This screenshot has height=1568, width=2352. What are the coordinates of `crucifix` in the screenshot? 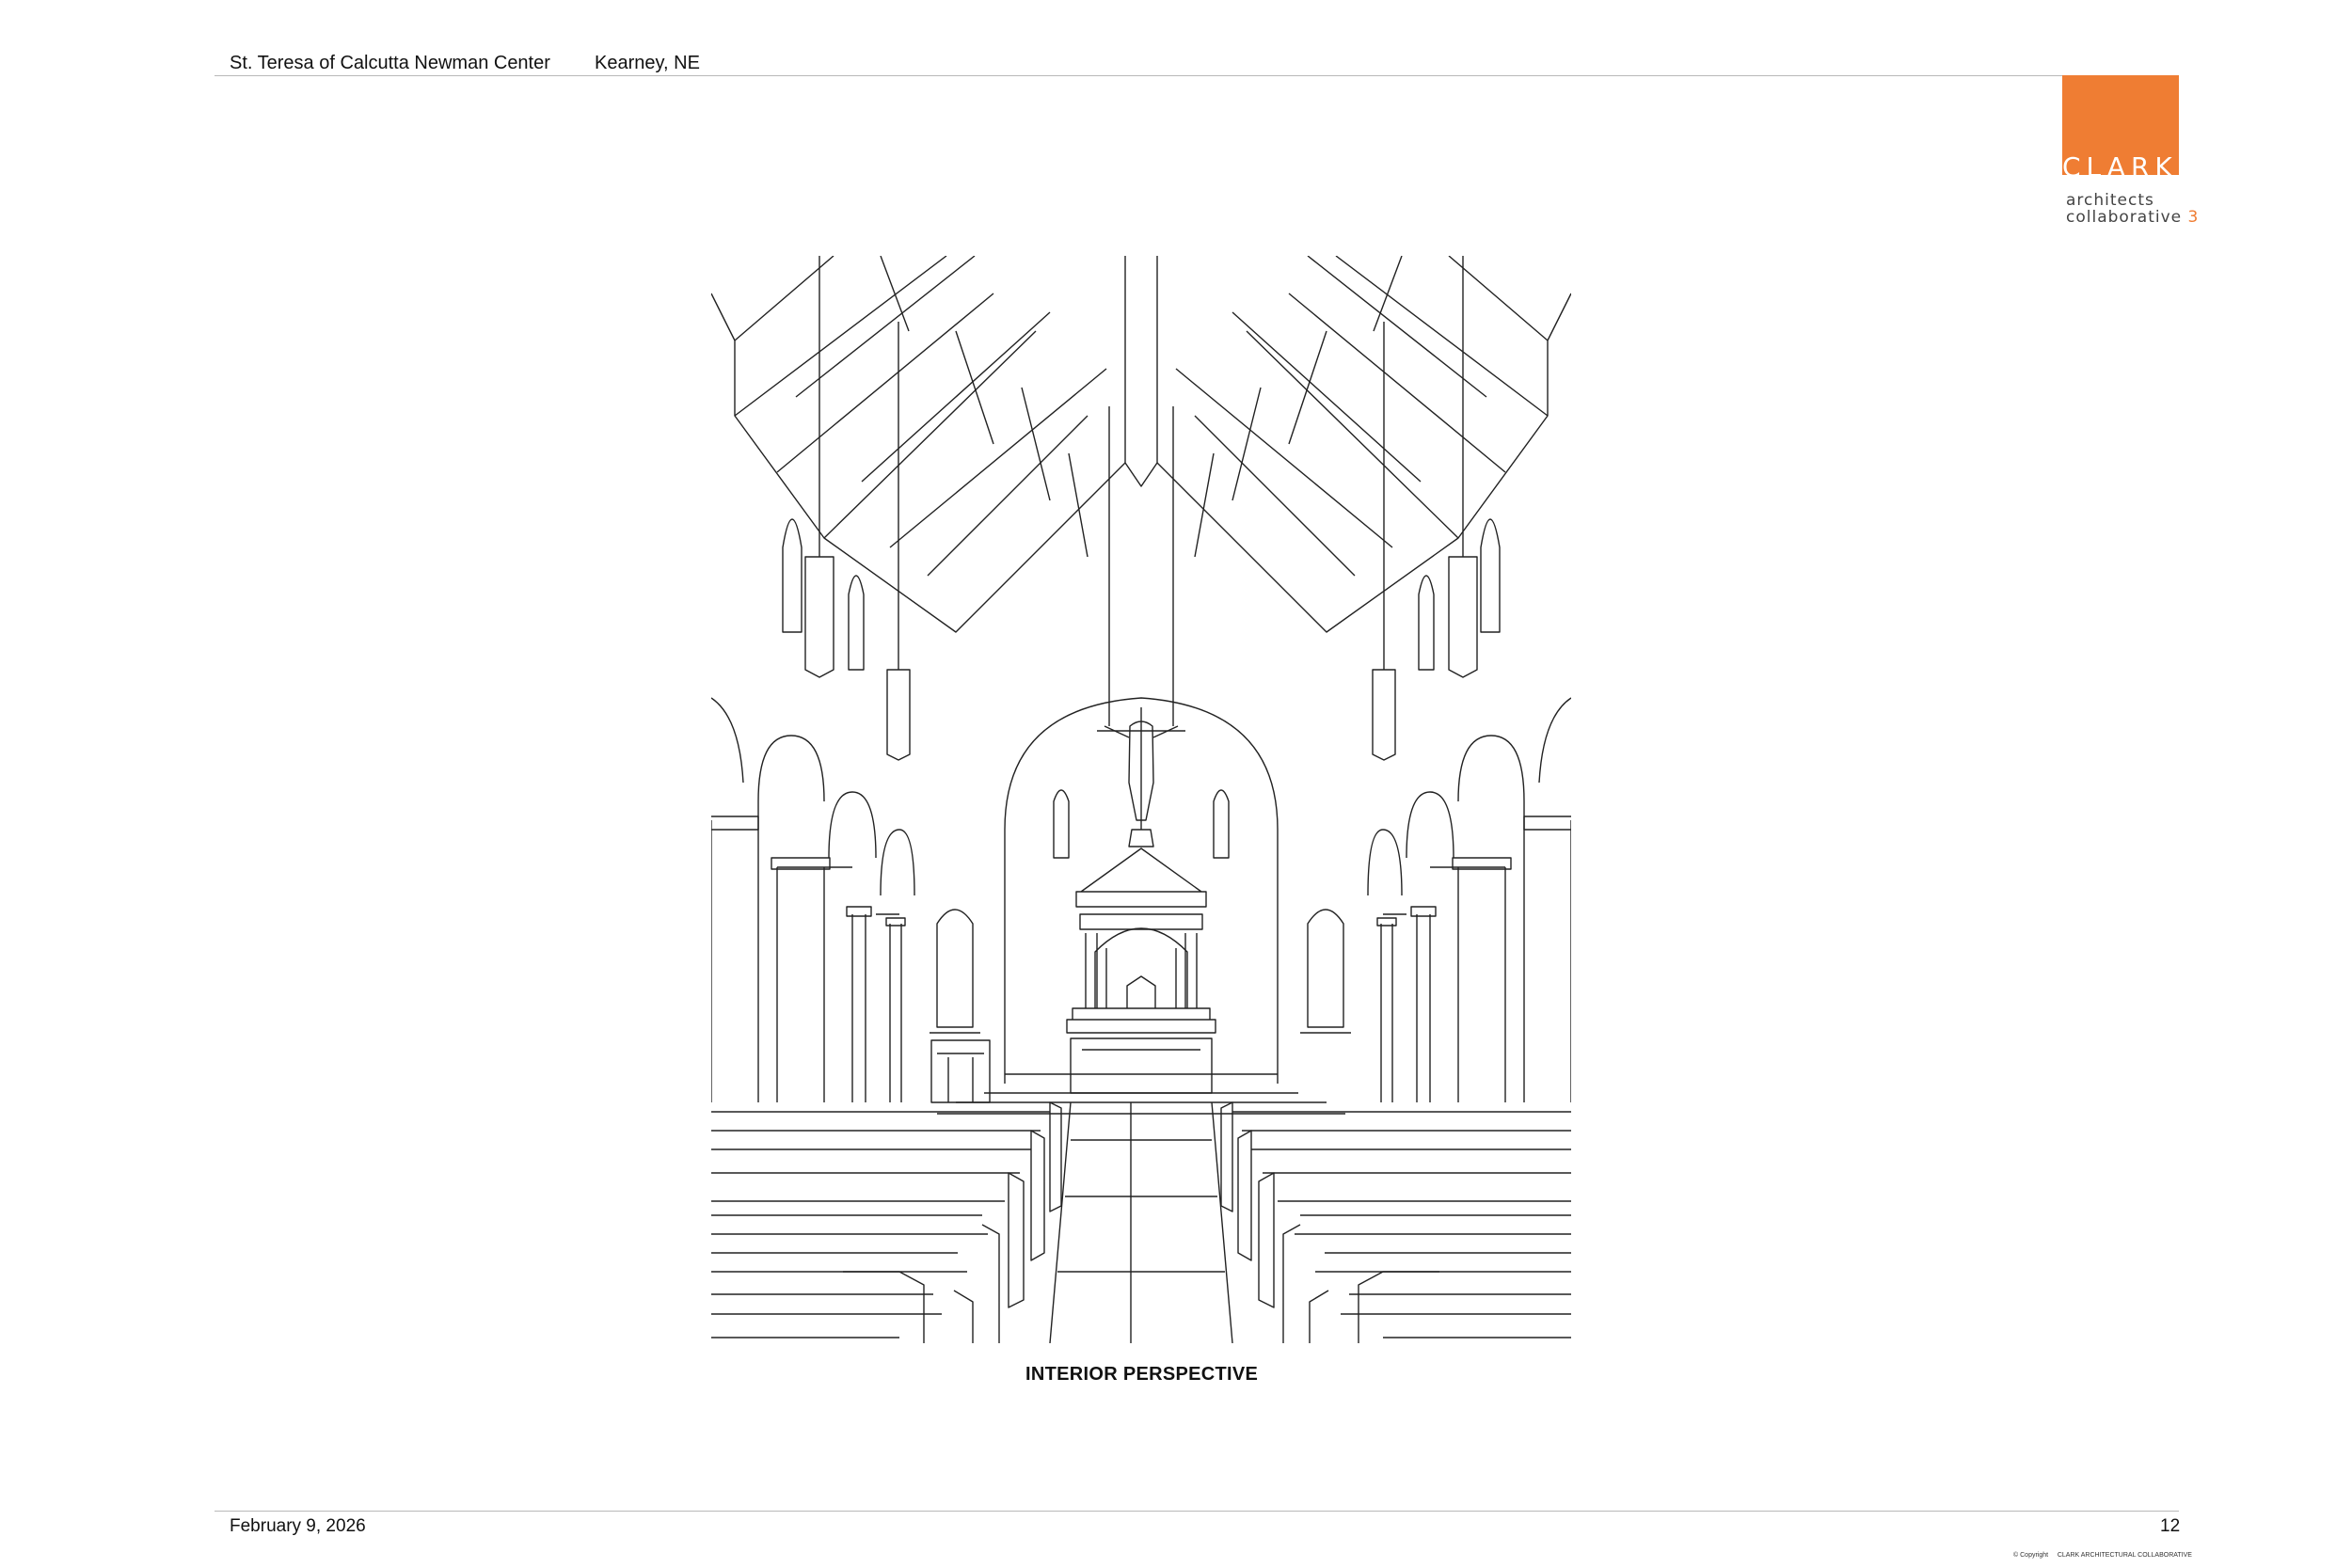 It's located at (1141, 777).